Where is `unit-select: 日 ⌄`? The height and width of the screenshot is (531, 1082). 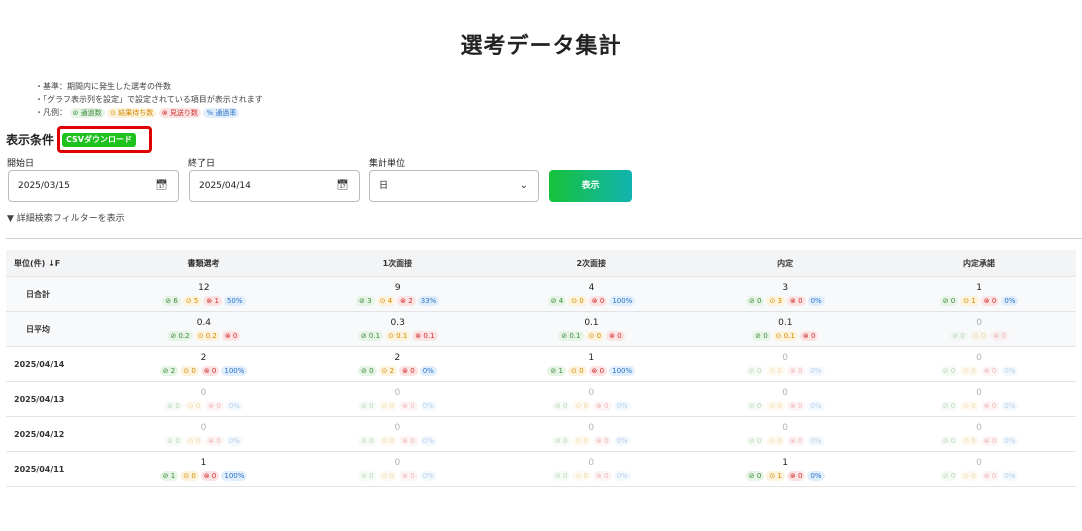
unit-select: 日 ⌄ is located at coordinates (454, 186).